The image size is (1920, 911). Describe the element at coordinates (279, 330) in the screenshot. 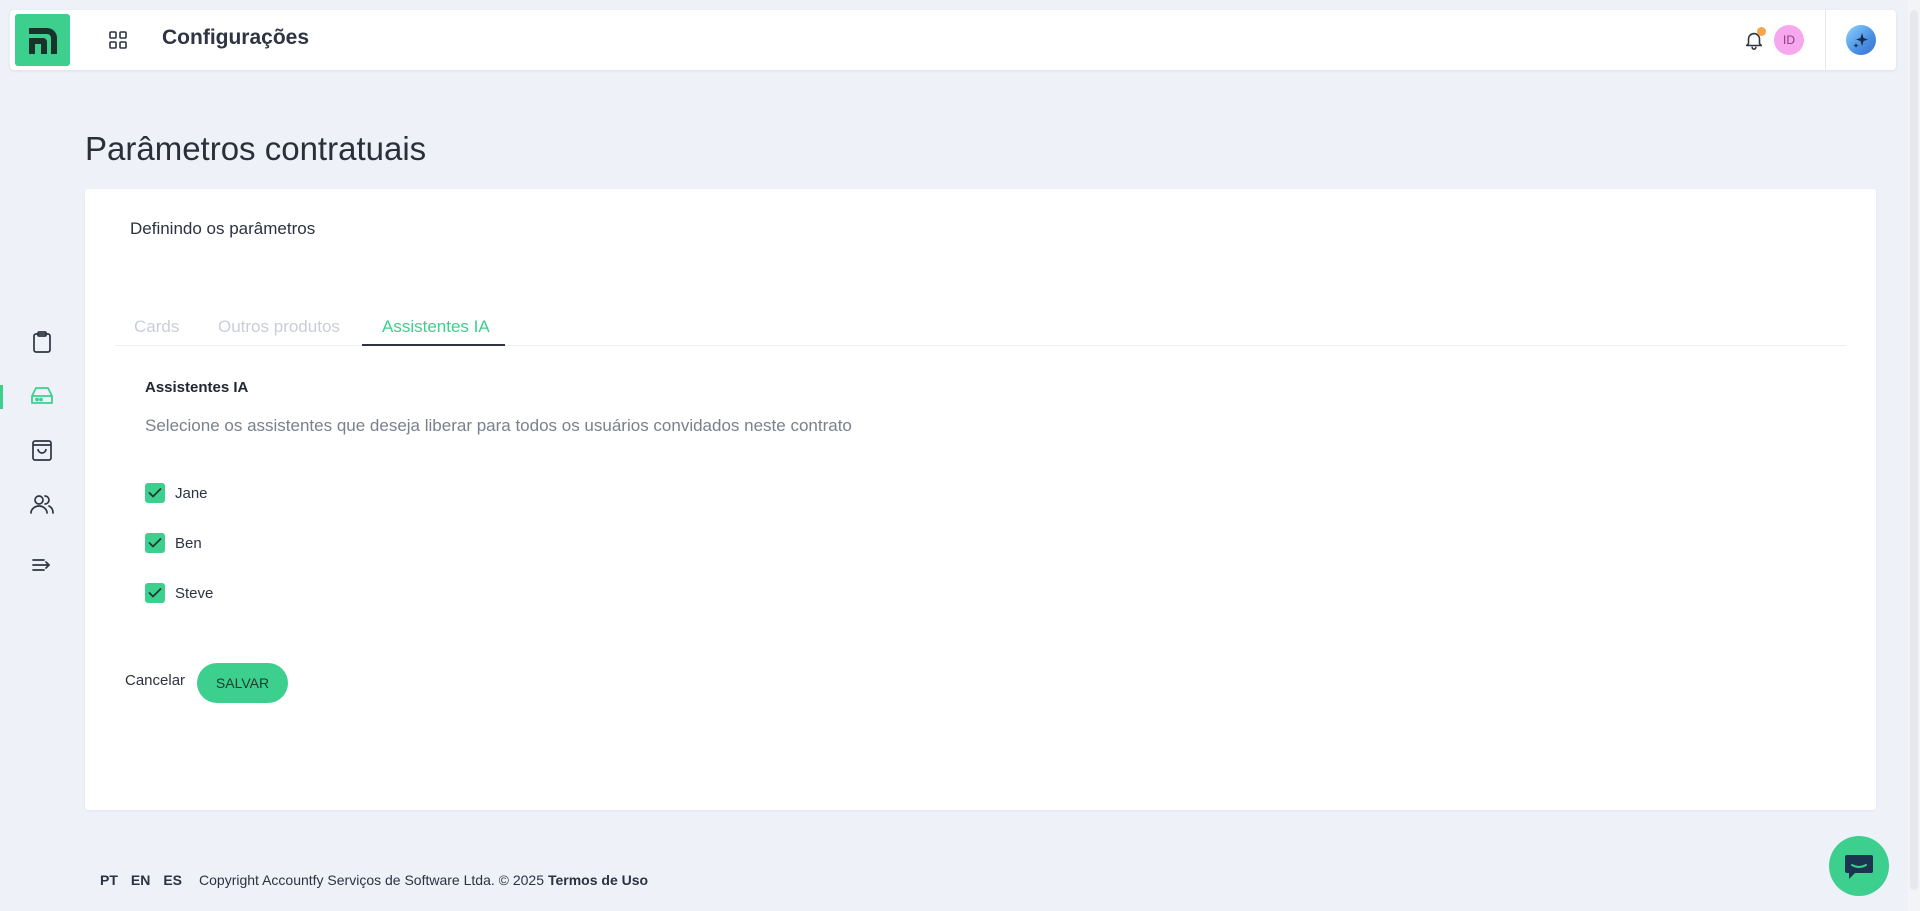

I see `tab-outros-produtos: Outros produtos` at that location.